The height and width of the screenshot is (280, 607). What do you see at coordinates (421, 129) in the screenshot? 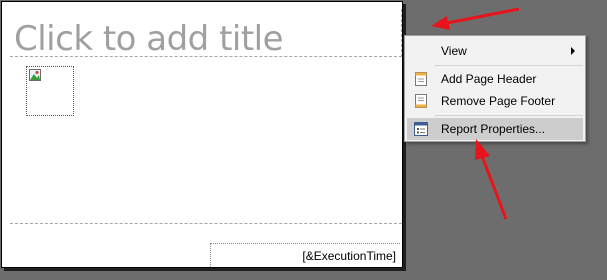
I see `report-properties-icon` at bounding box center [421, 129].